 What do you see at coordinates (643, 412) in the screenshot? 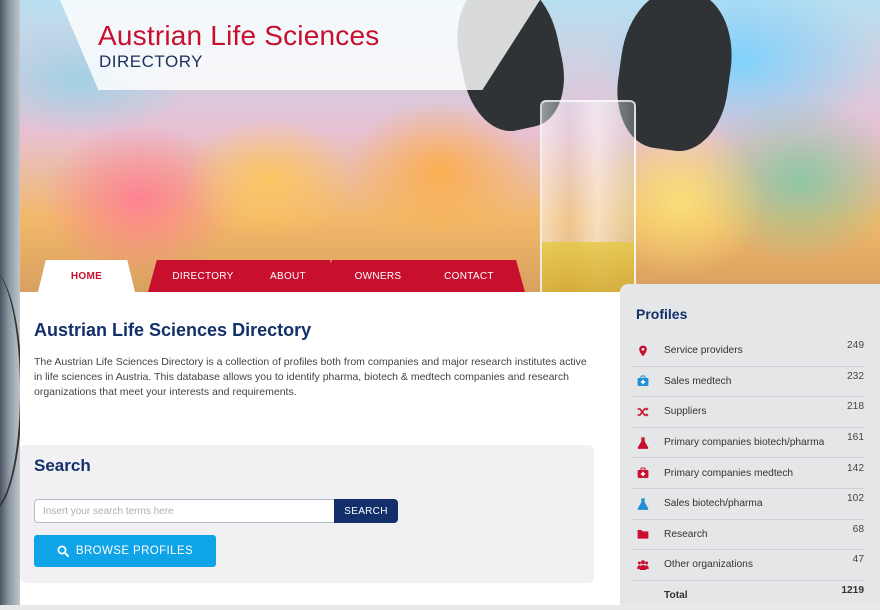
I see `shuffle-icon` at bounding box center [643, 412].